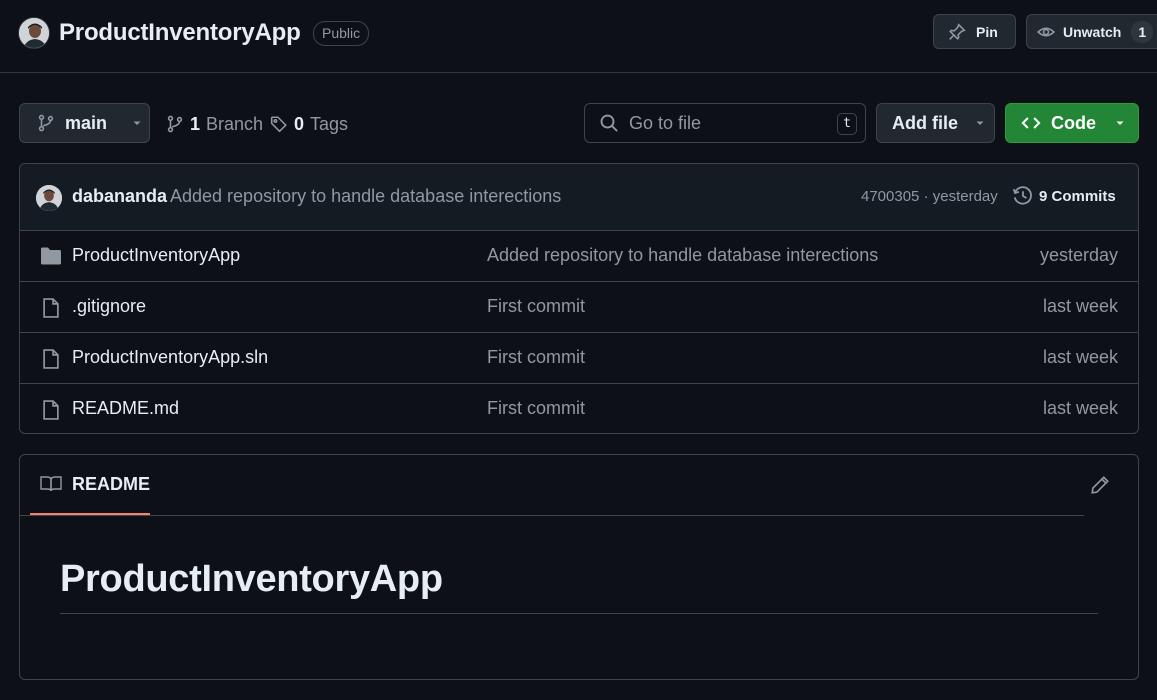 The image size is (1157, 700). I want to click on commits-history-link: 9 Commits, so click(1064, 196).